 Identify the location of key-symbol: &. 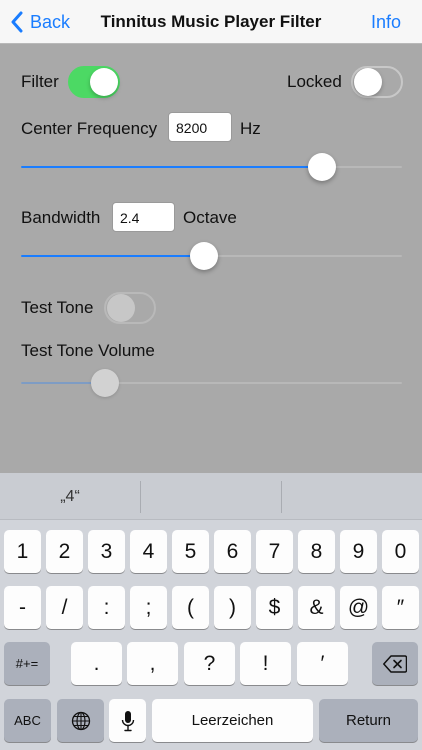
(316, 607).